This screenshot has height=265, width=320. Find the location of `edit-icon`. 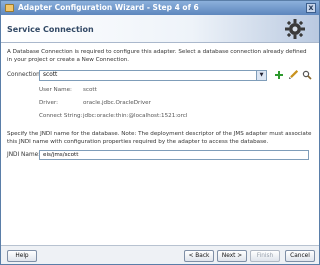

edit-icon is located at coordinates (293, 75).